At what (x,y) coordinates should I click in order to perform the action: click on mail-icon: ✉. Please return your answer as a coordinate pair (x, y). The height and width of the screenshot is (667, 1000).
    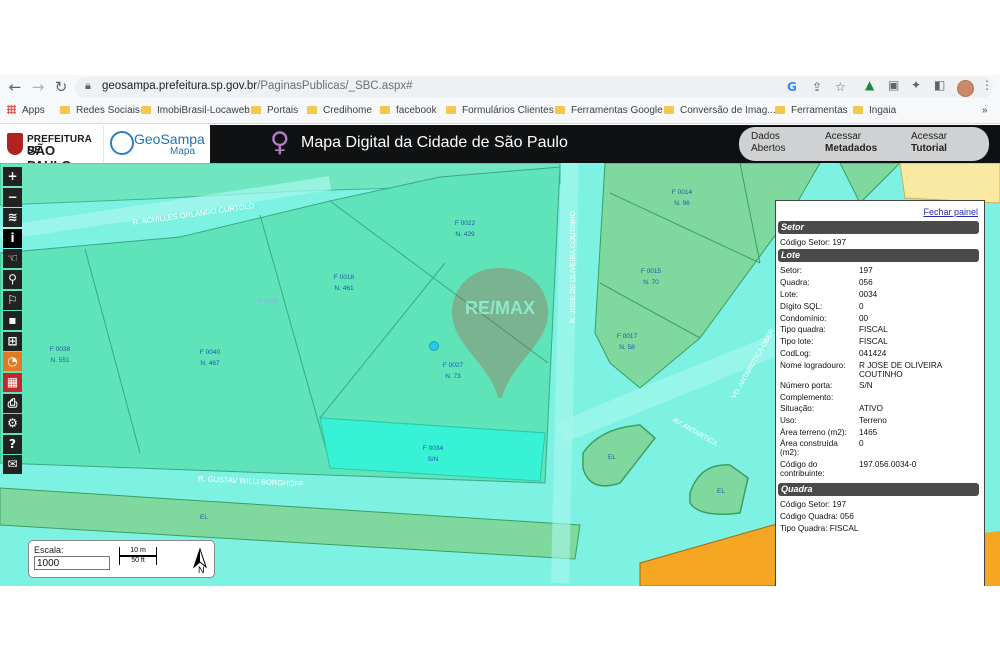
    Looking at the image, I should click on (12, 465).